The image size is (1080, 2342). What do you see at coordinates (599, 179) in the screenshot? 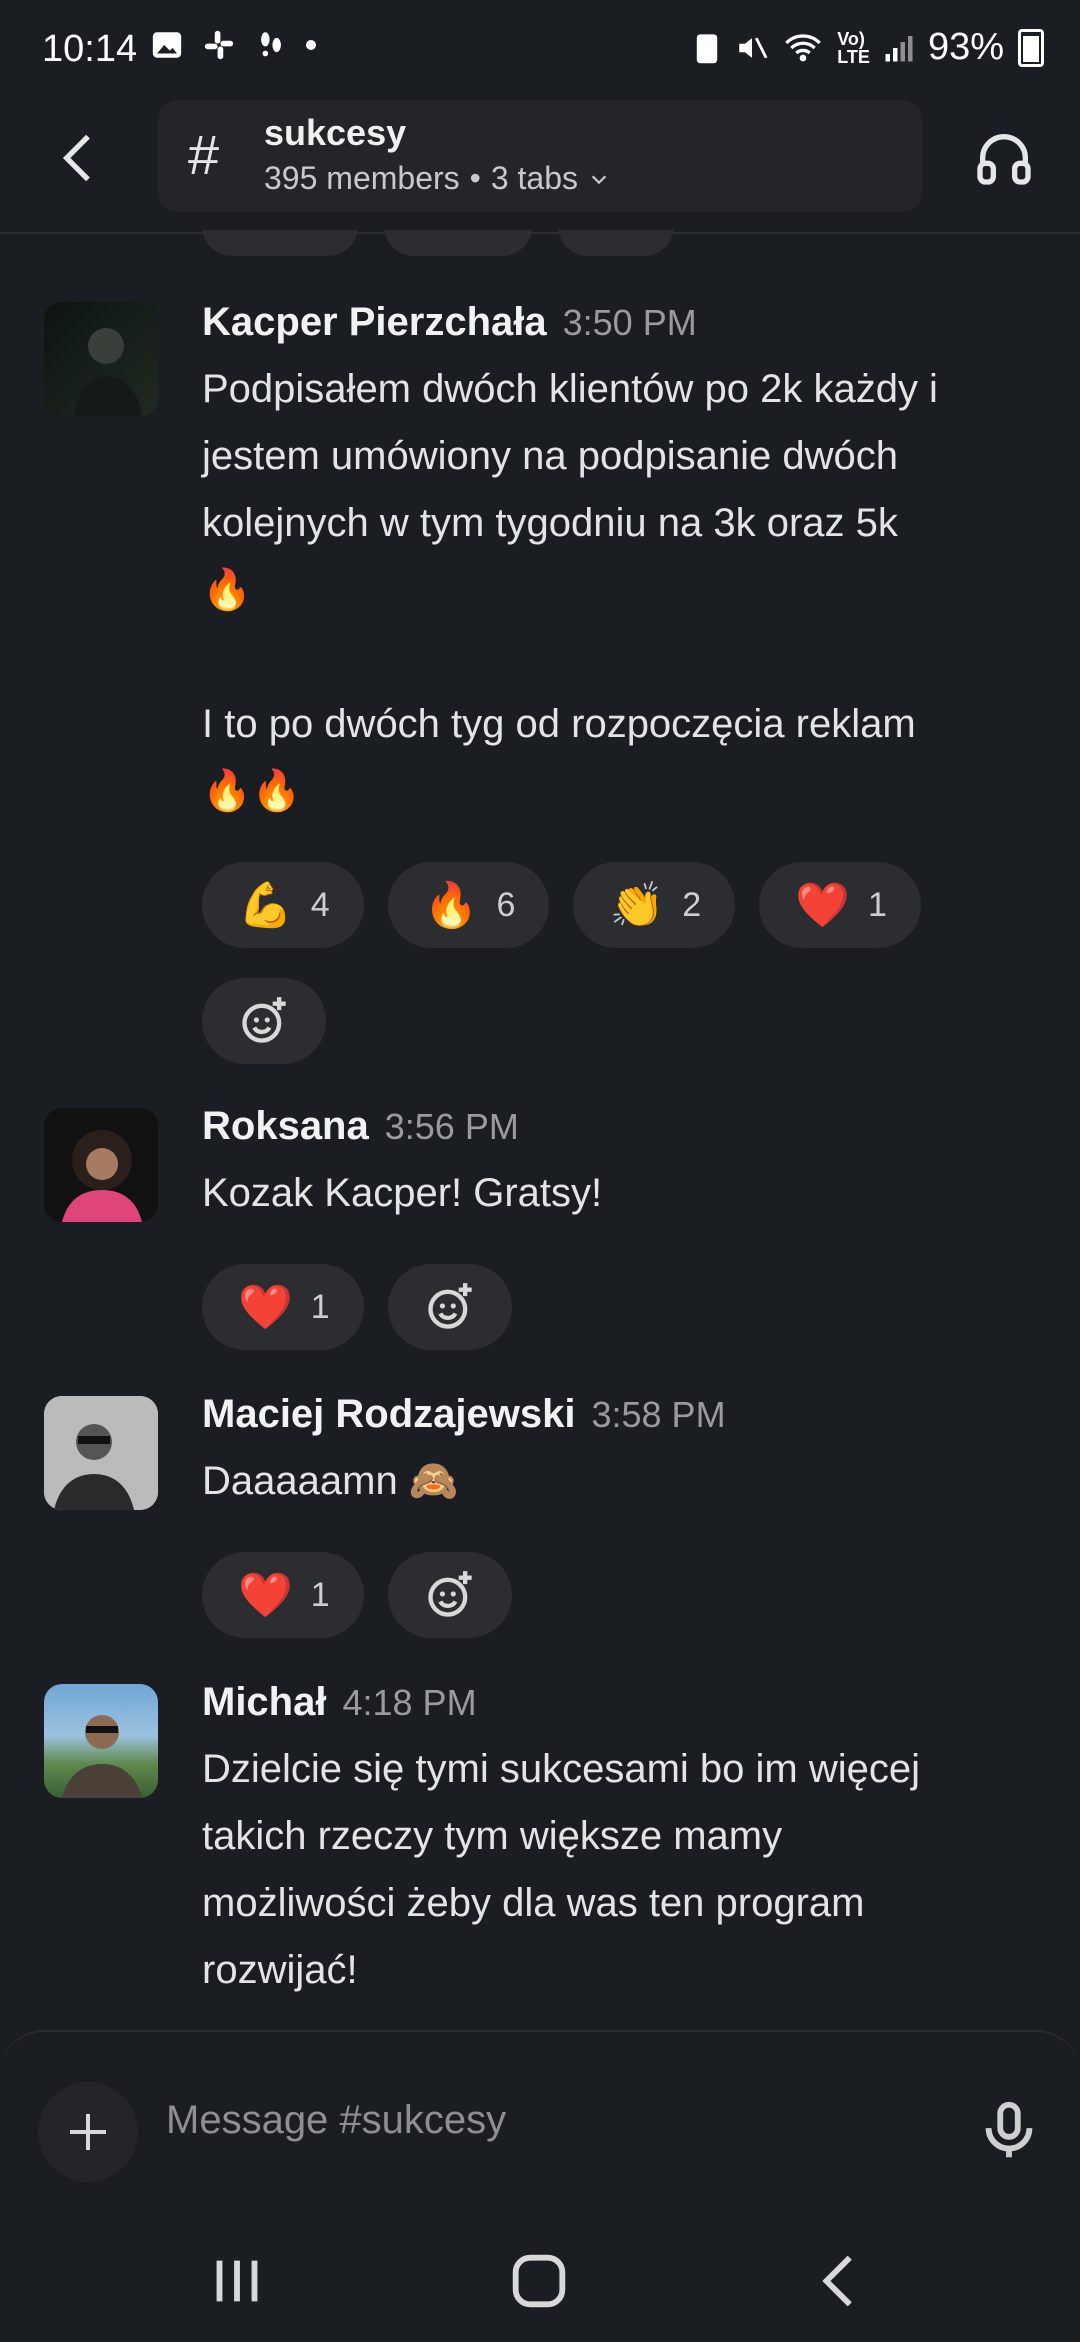
I see `chevron-down-icon` at bounding box center [599, 179].